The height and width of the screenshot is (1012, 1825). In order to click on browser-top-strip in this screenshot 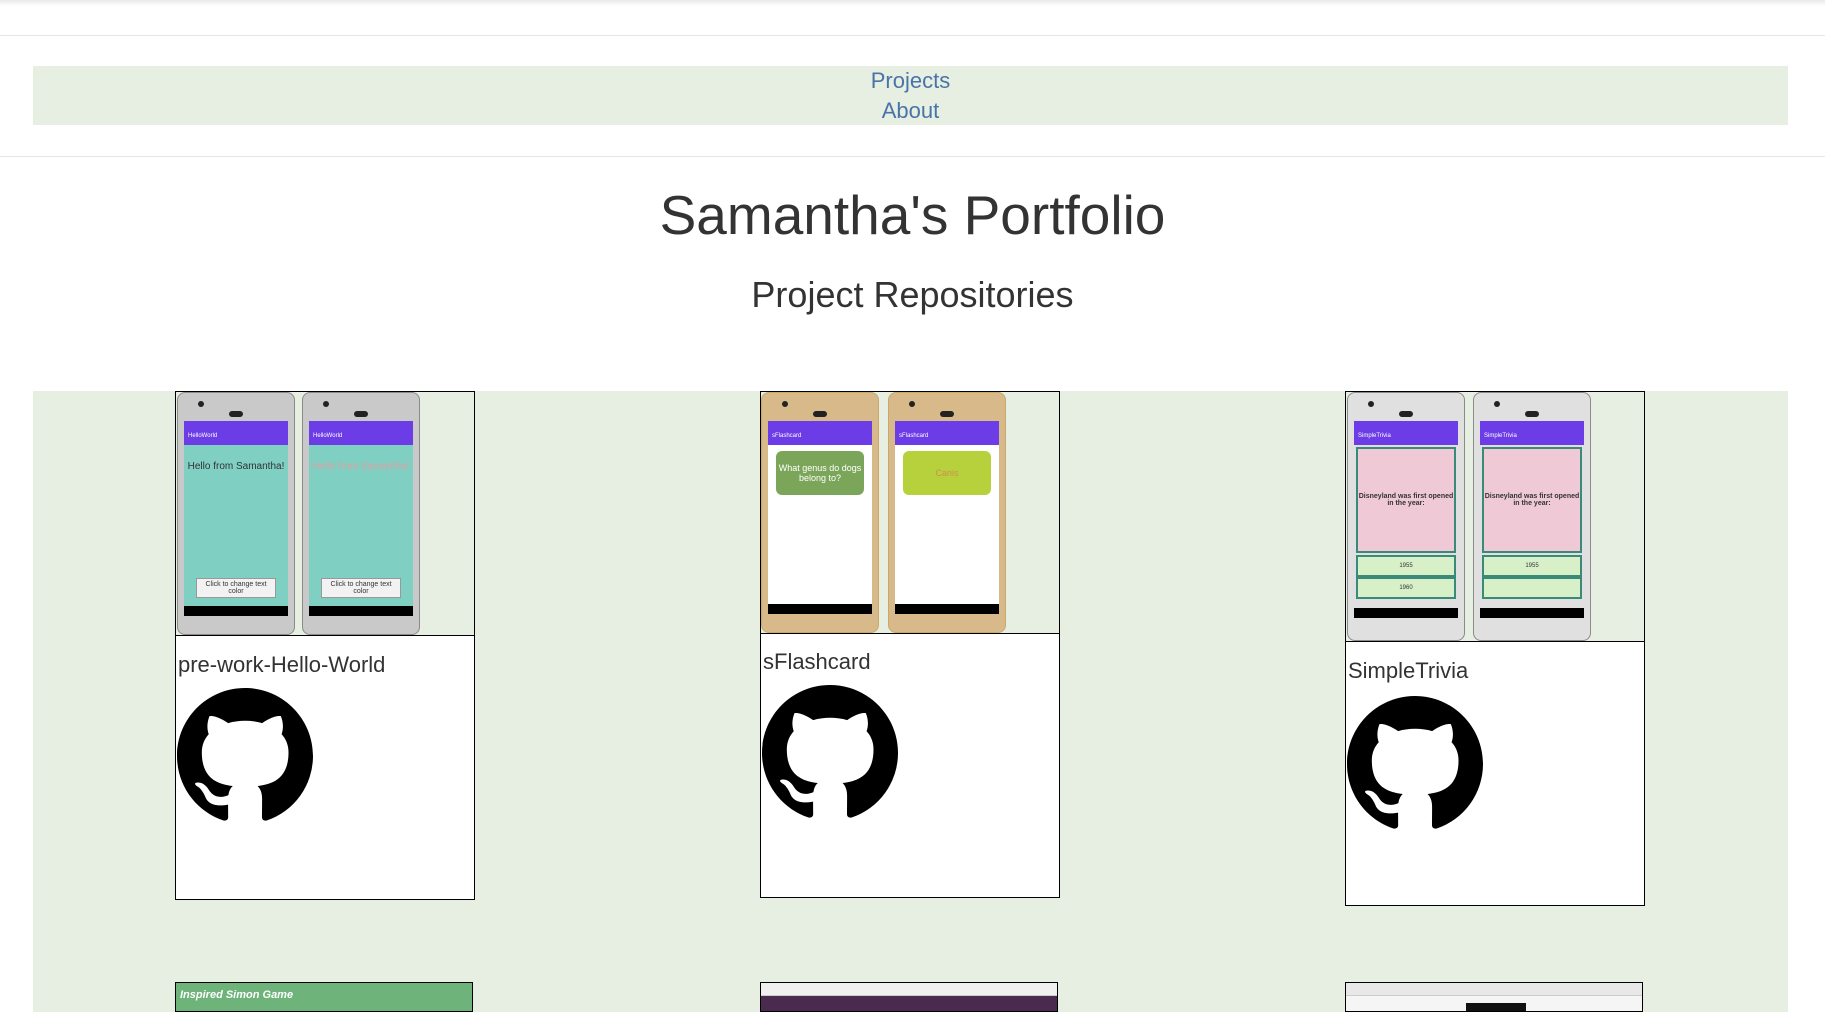, I will do `click(912, 18)`.